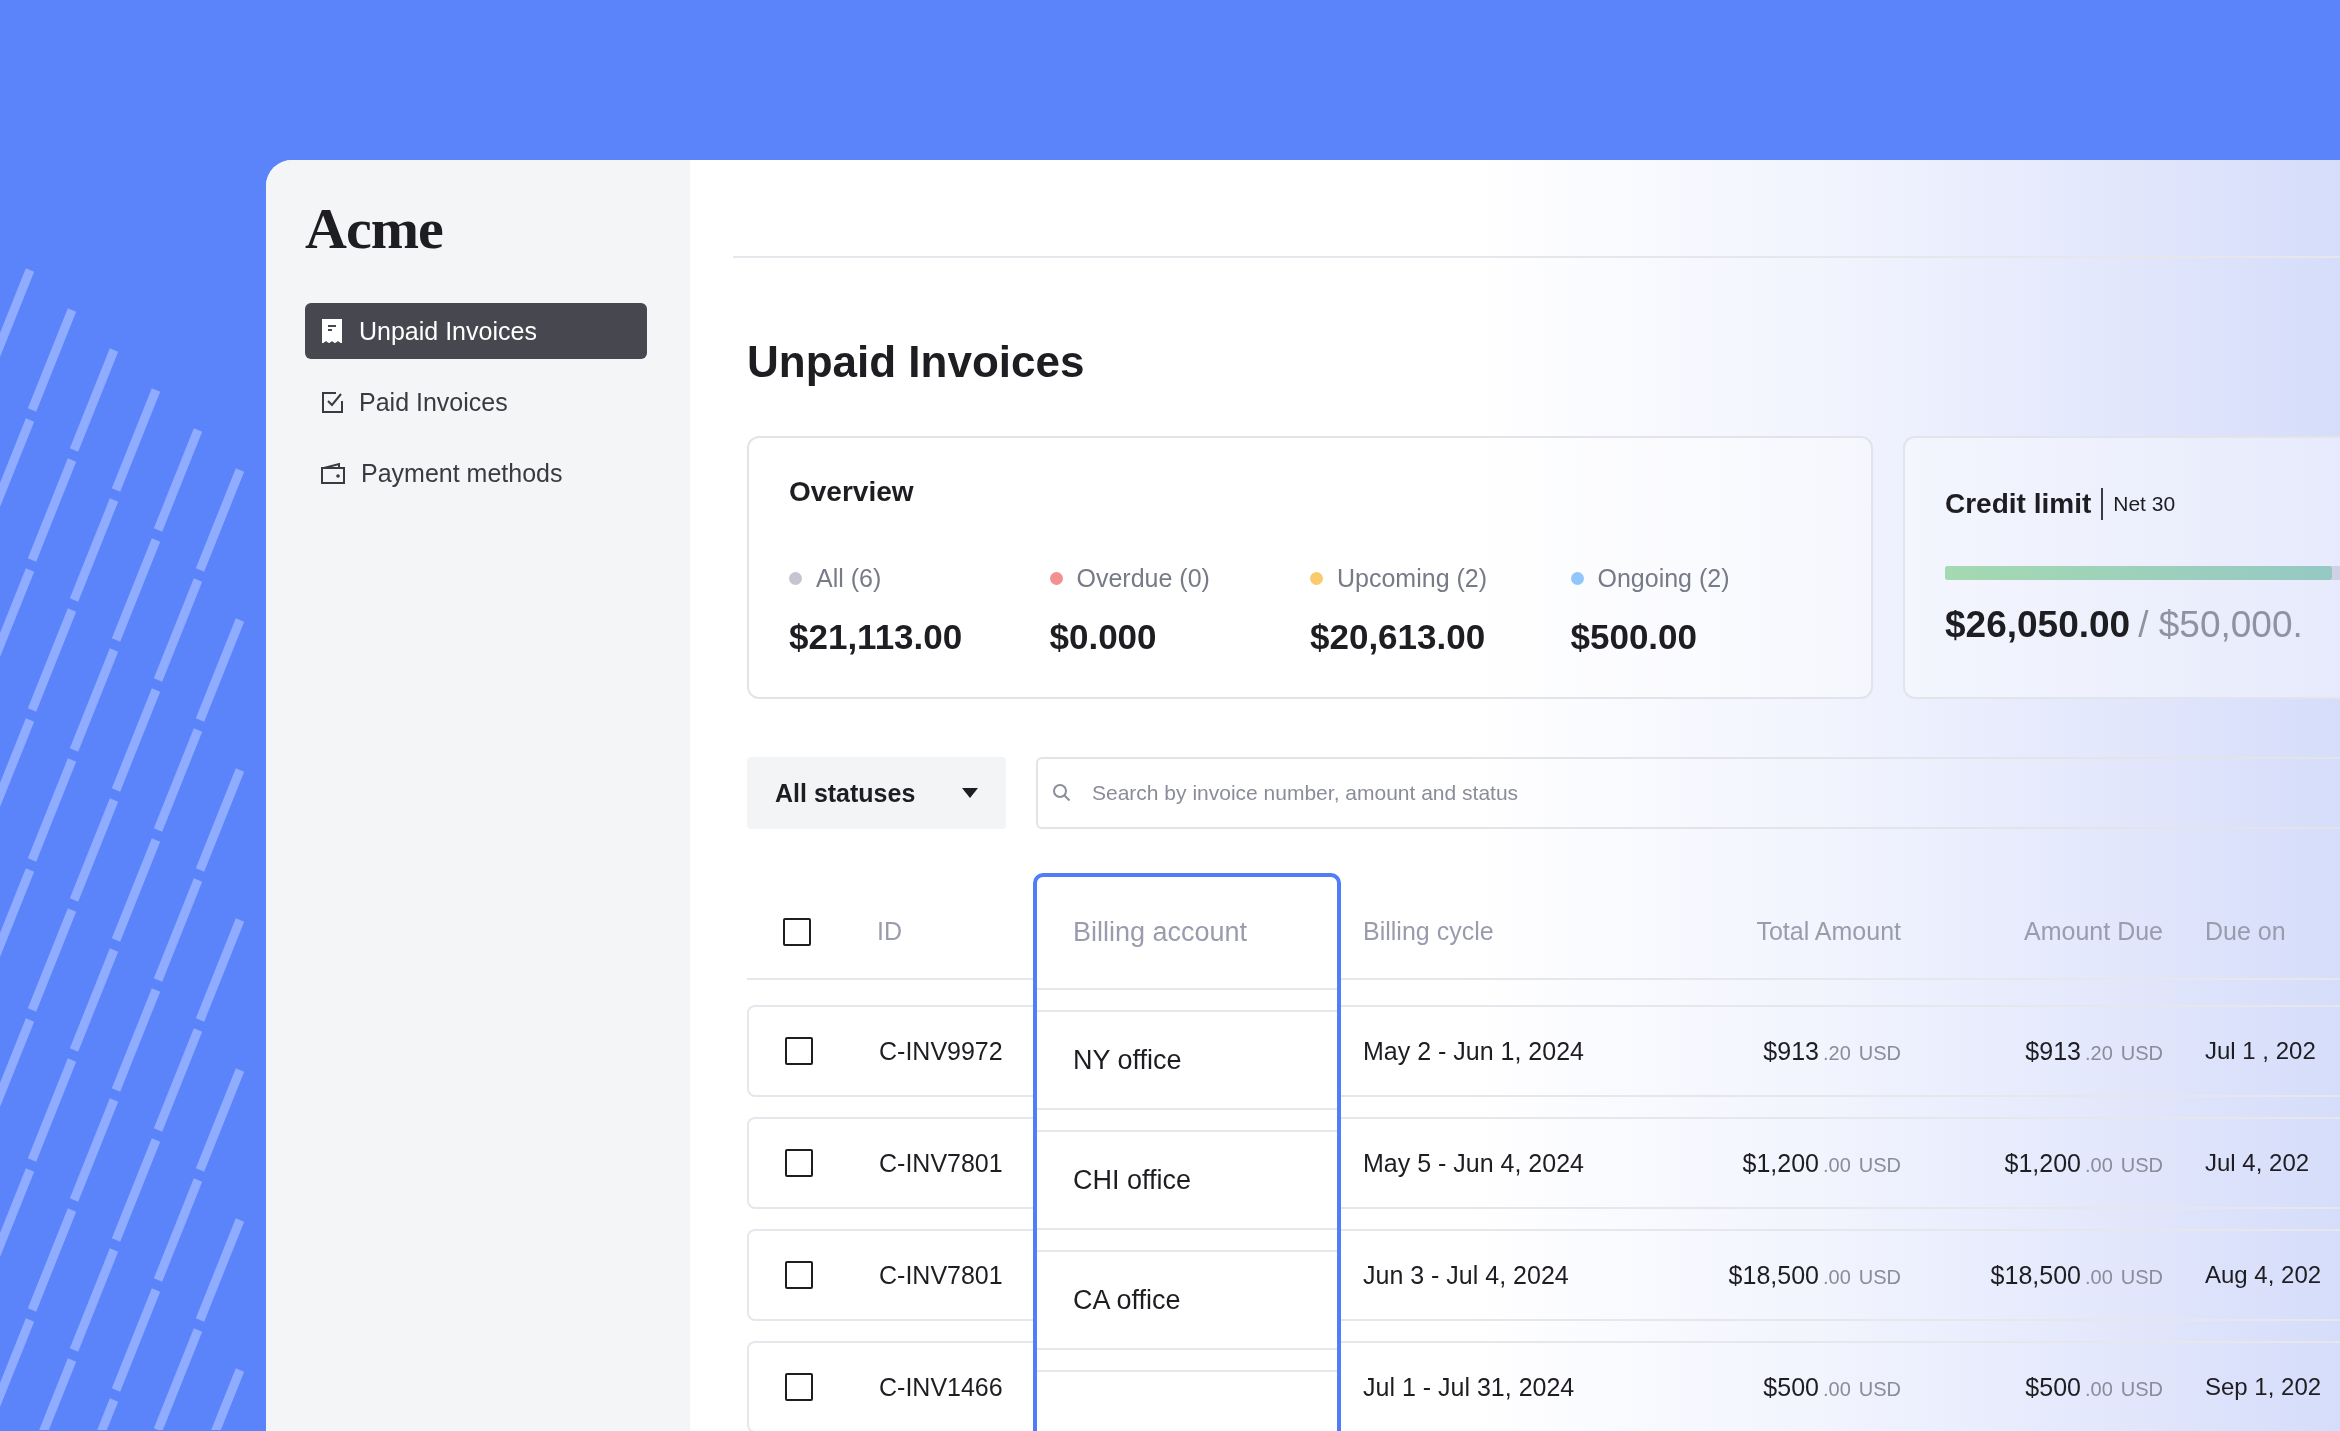  I want to click on column-header: ID, so click(889, 931).